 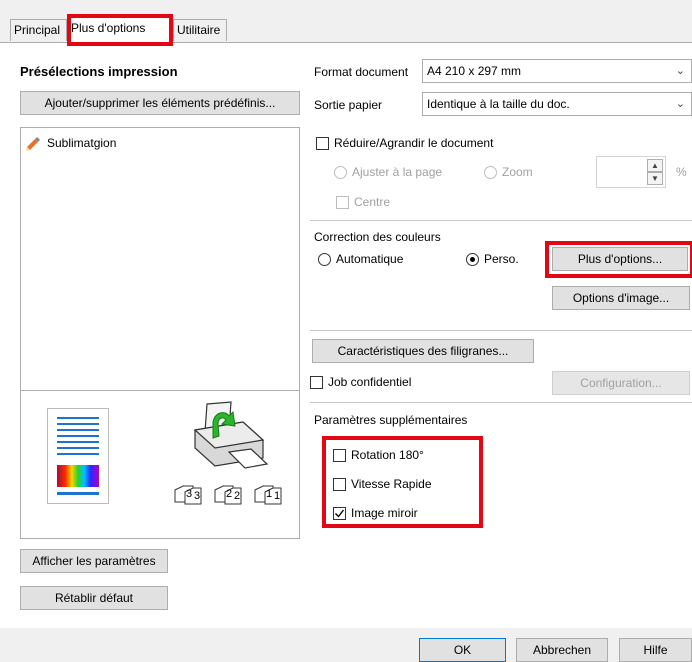 What do you see at coordinates (370, 382) in the screenshot?
I see `confidential-label: Job confidentiel` at bounding box center [370, 382].